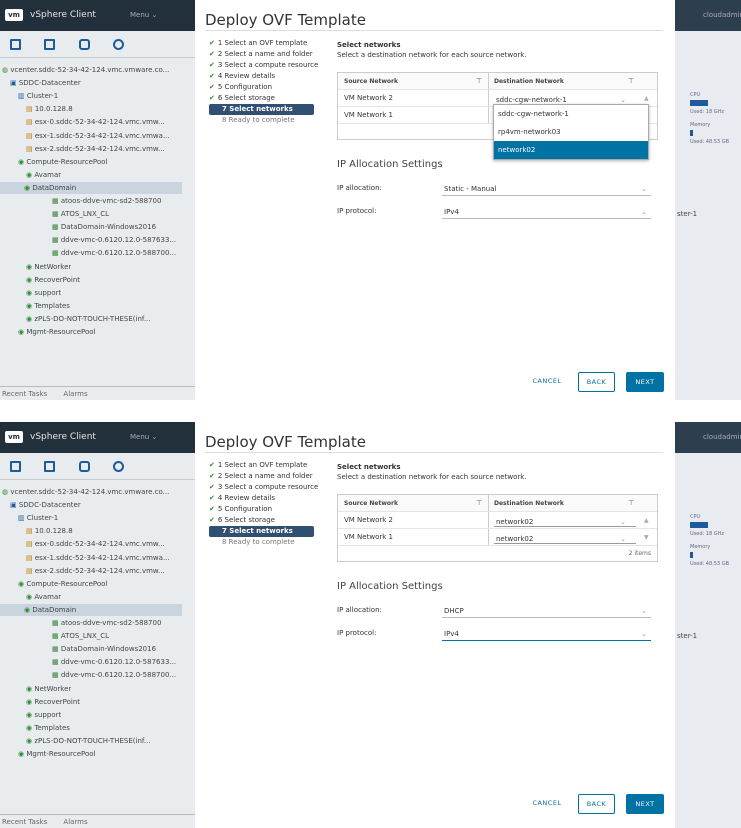  I want to click on table-row: VM Network 2 network02 ⌄ ▲, so click(497, 520).